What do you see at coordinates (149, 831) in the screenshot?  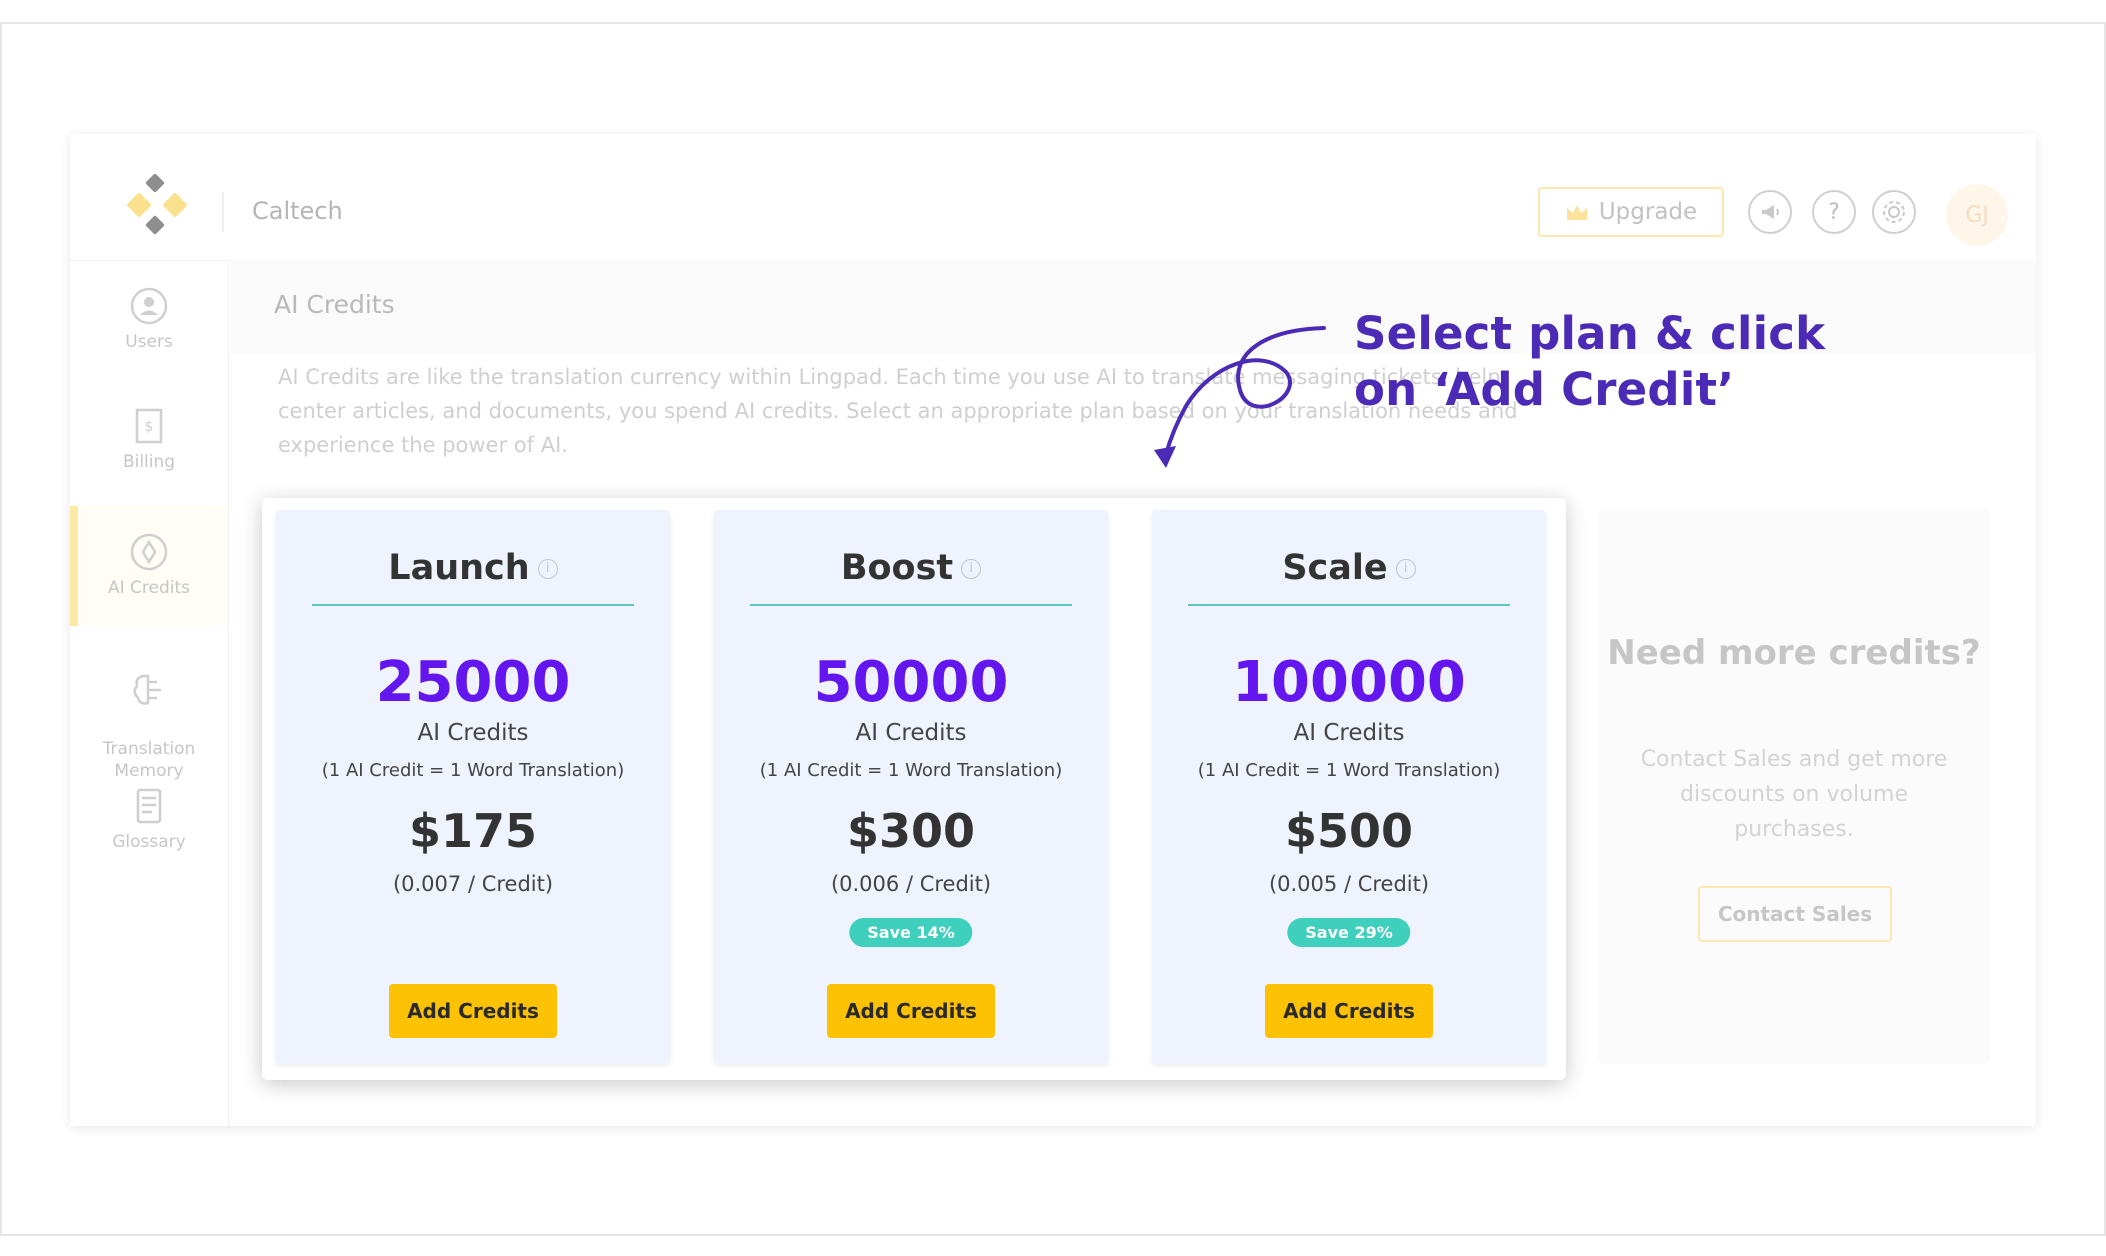 I see `sidebar-item-glossary: Glossary` at bounding box center [149, 831].